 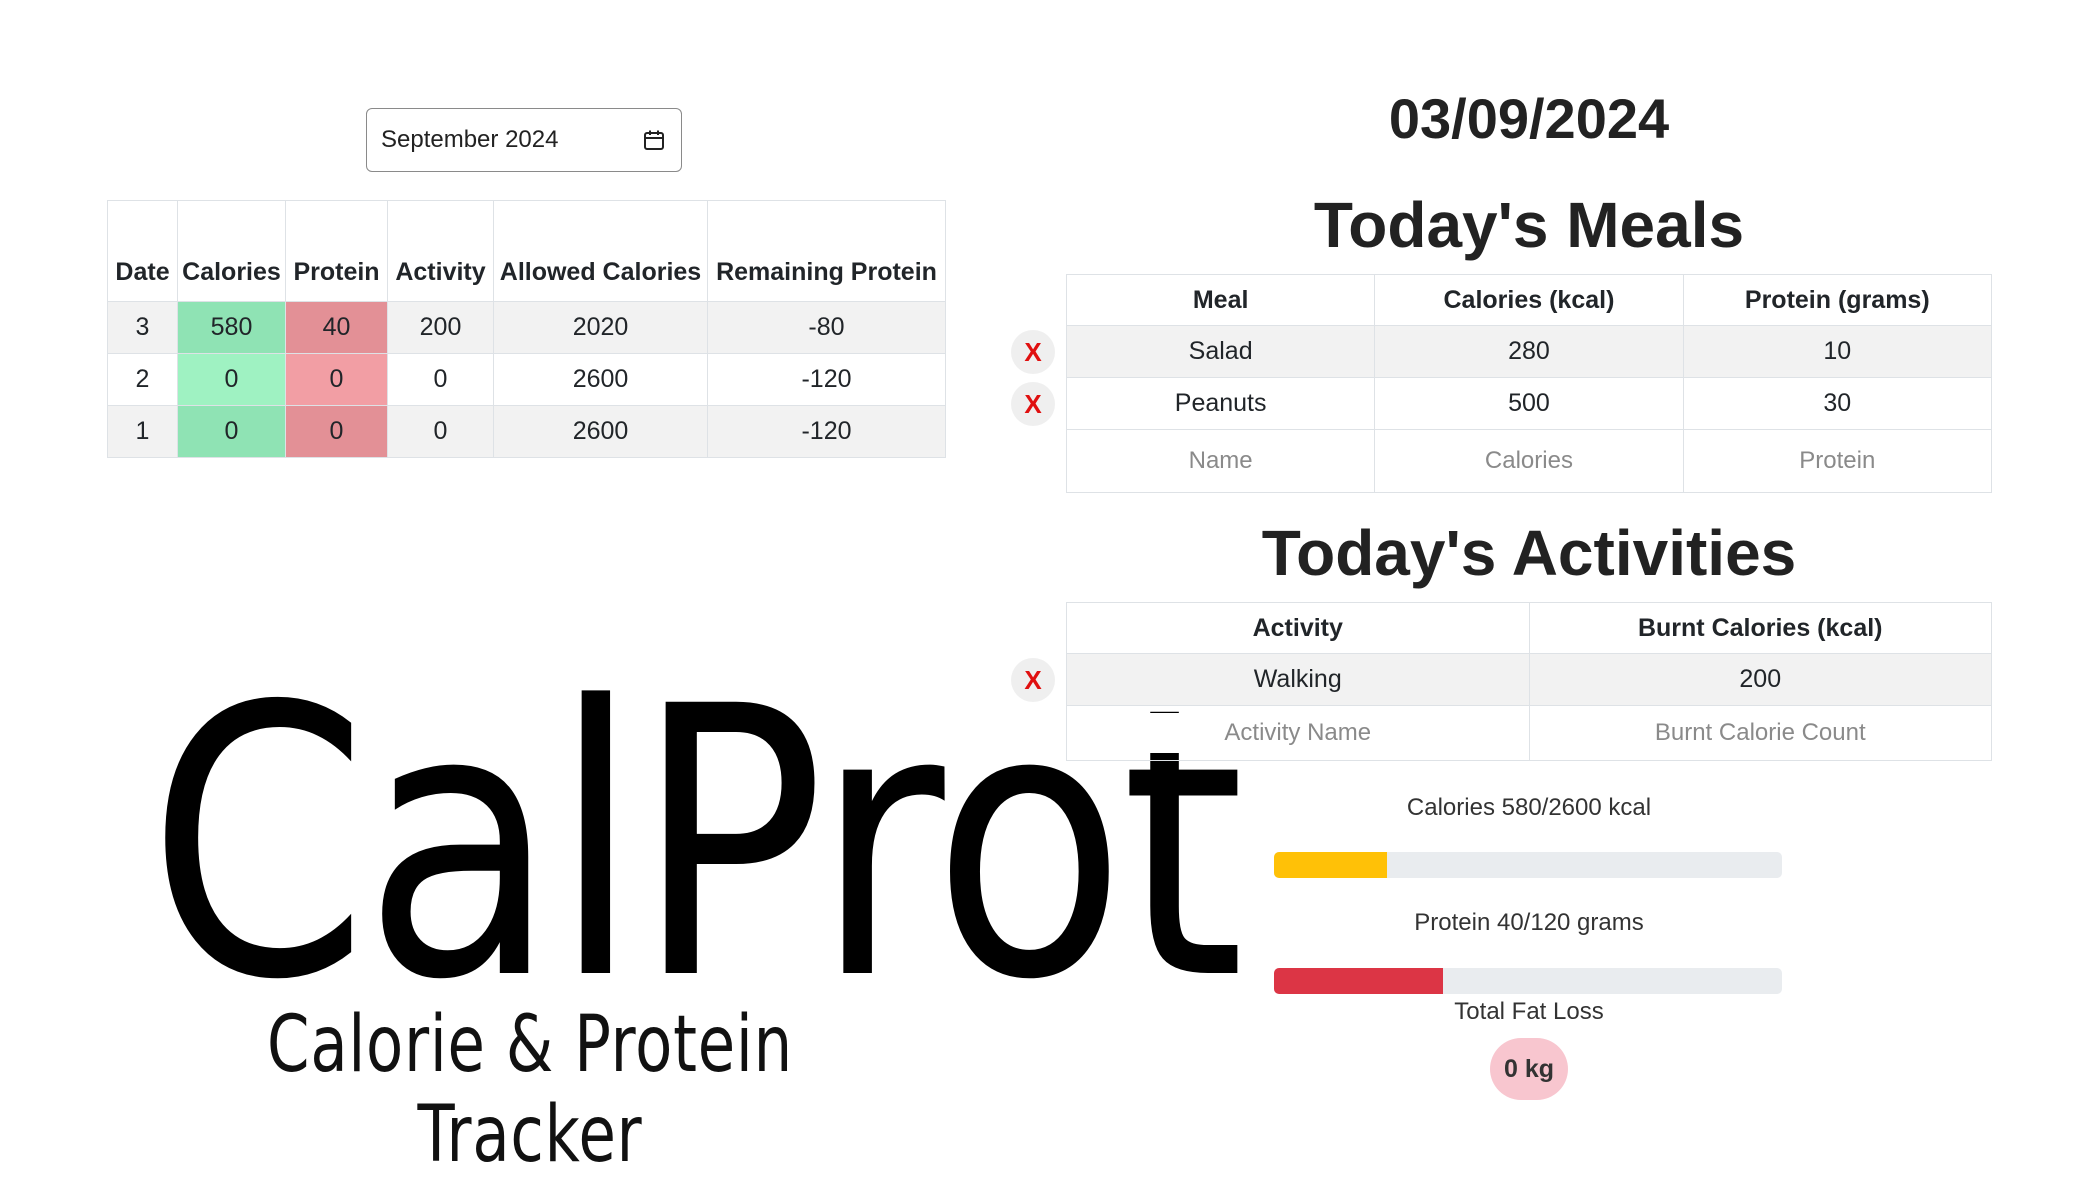 What do you see at coordinates (470, 139) in the screenshot?
I see `month-value: September 2024` at bounding box center [470, 139].